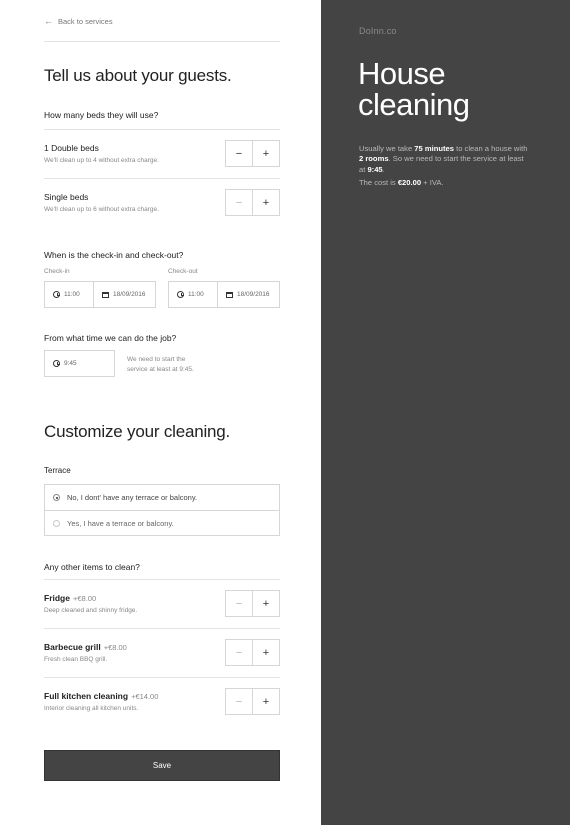 This screenshot has width=570, height=825. Describe the element at coordinates (156, 359) in the screenshot. I see `job-time-hint-line: We need to start the` at that location.